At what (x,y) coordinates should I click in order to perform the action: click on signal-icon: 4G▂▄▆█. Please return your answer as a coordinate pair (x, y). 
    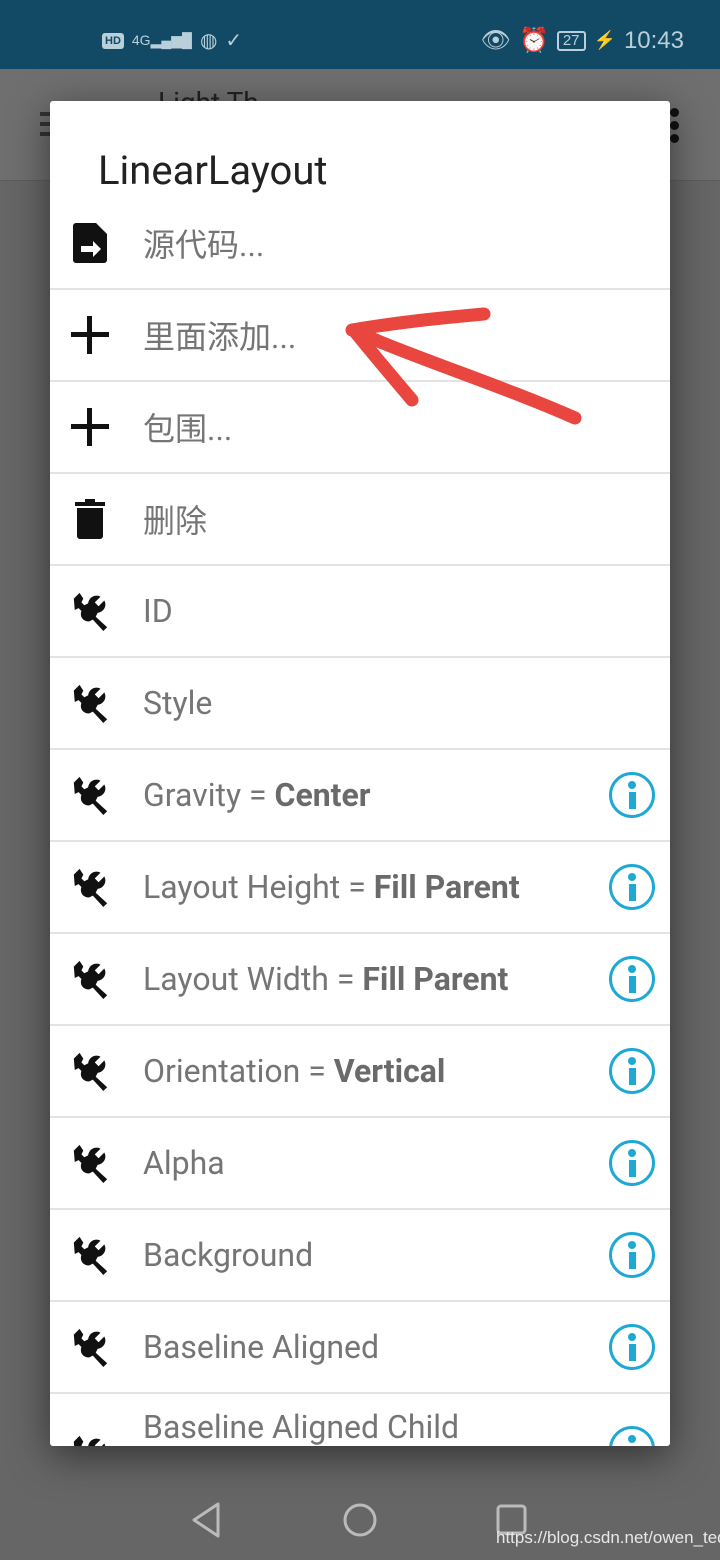
    Looking at the image, I should click on (161, 40).